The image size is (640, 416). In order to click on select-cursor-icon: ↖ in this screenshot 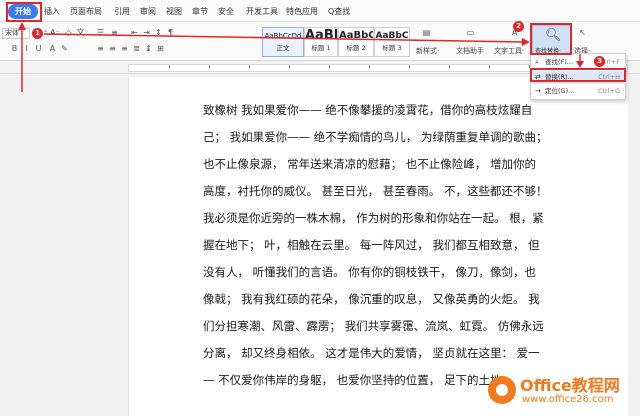, I will do `click(582, 32)`.